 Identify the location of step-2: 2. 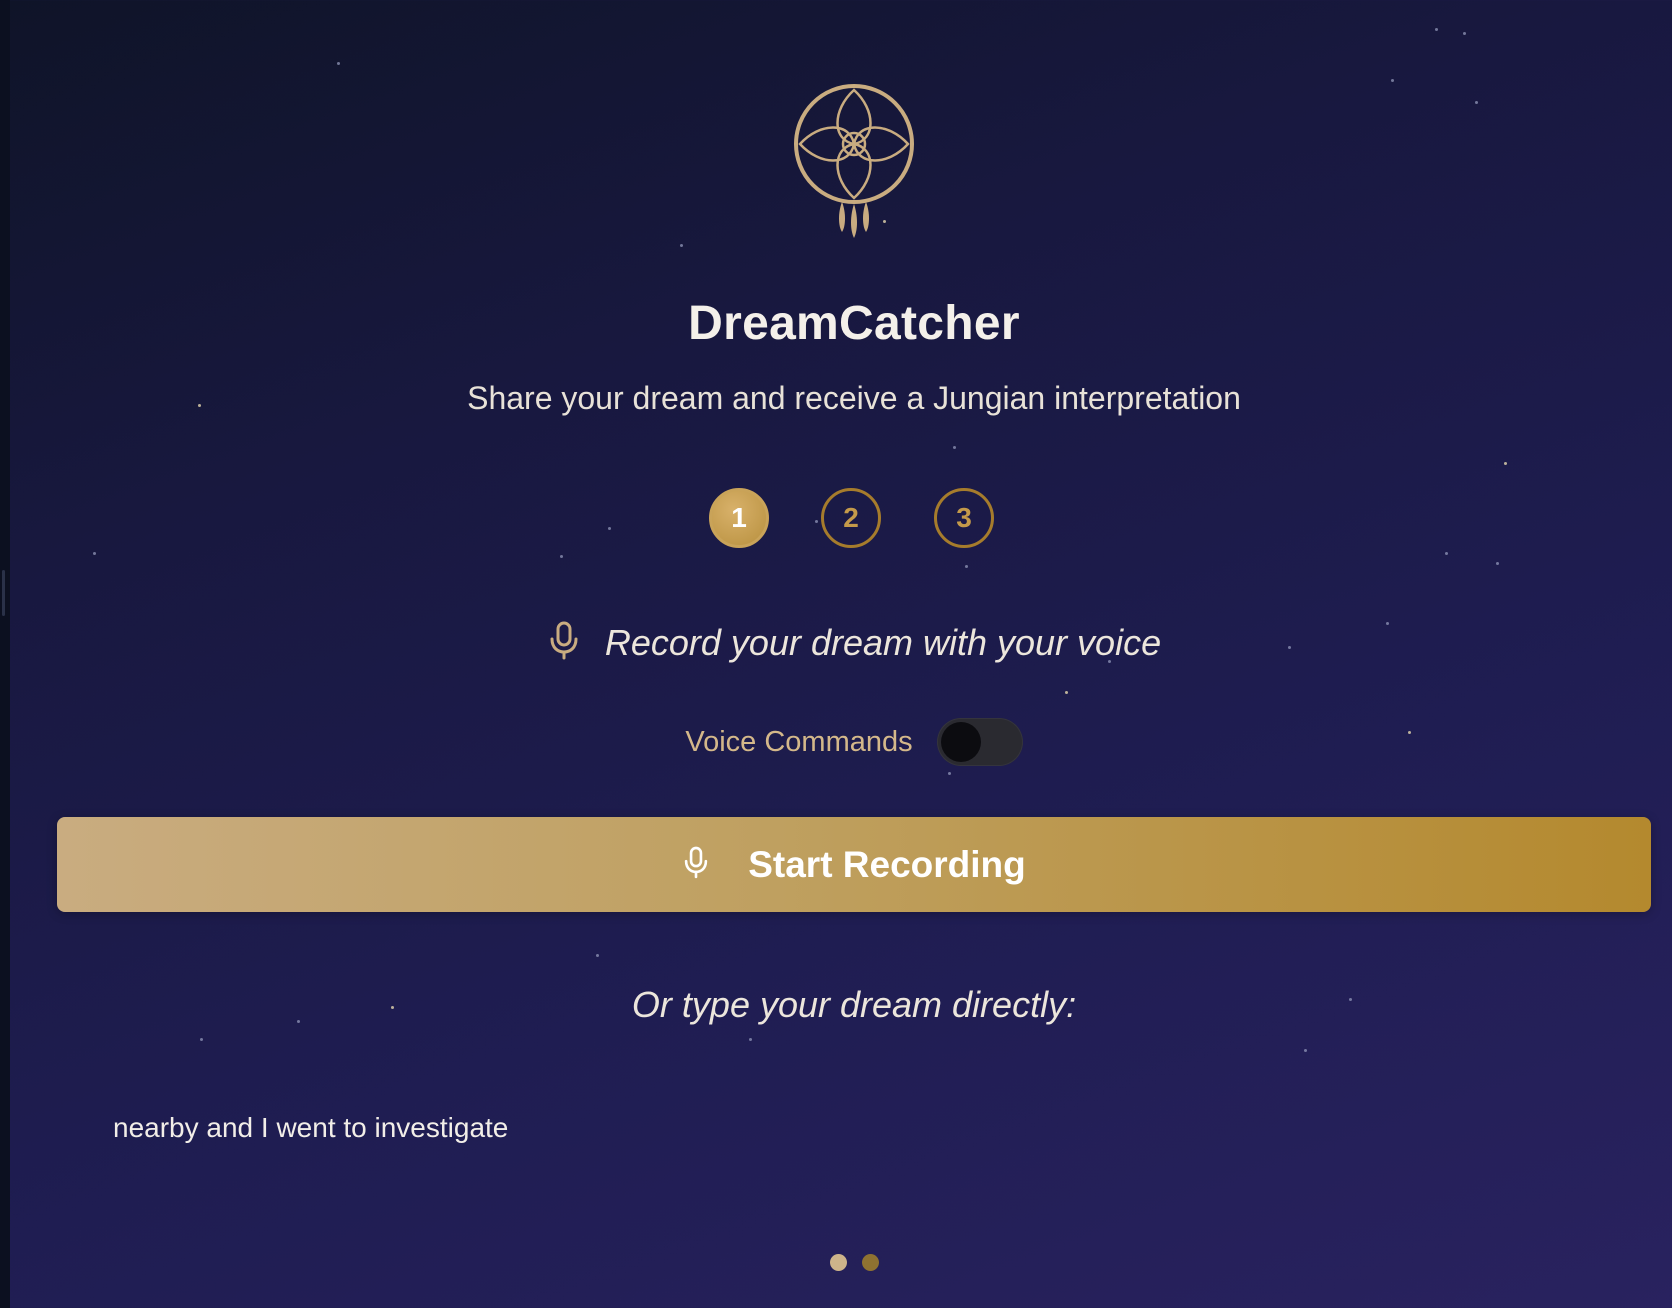
(851, 518).